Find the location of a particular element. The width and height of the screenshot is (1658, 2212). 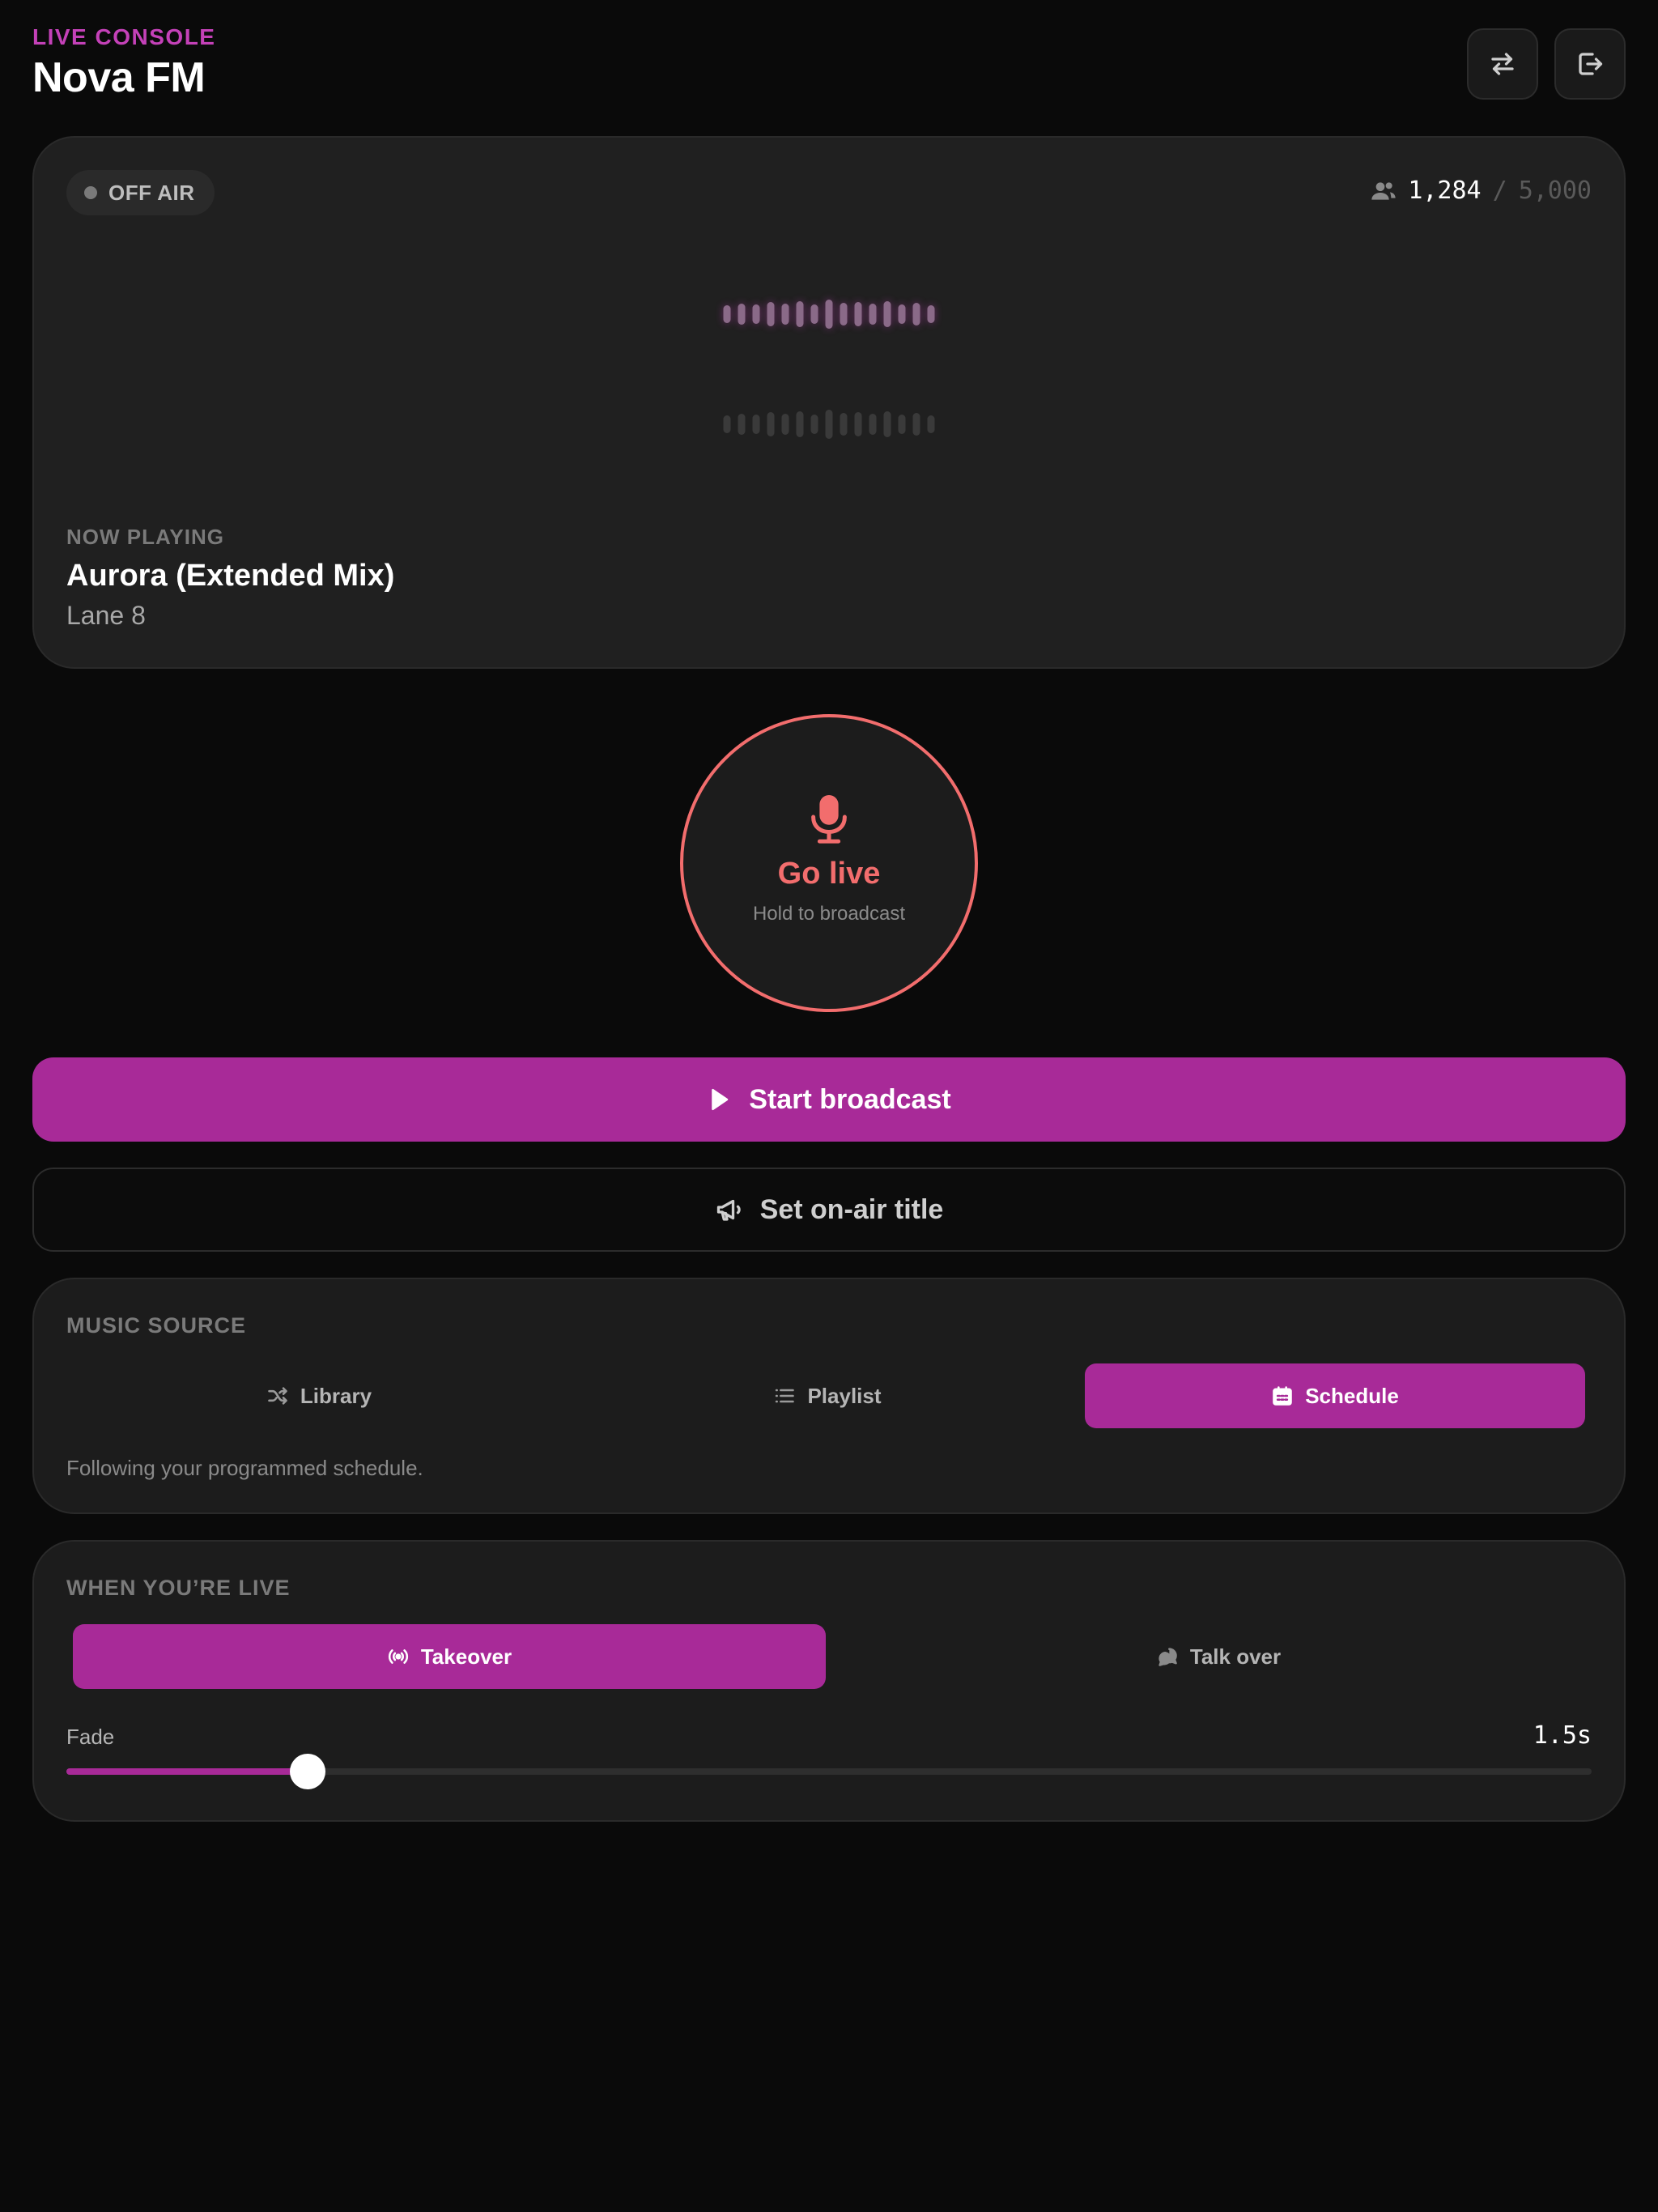

status-dot is located at coordinates (90, 193).